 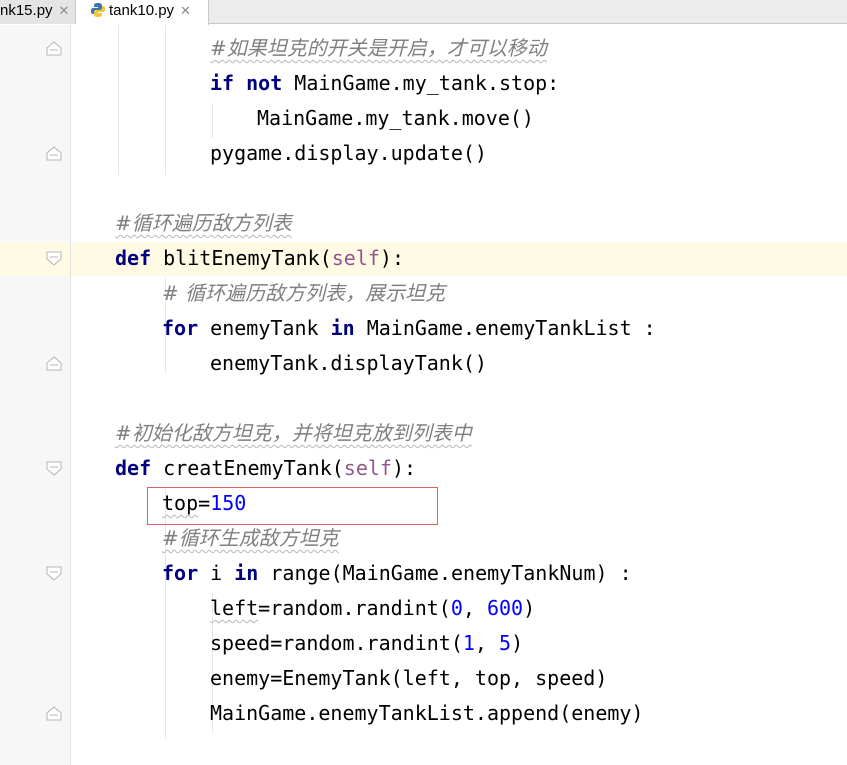 What do you see at coordinates (204, 503) in the screenshot?
I see `code-line: top=150` at bounding box center [204, 503].